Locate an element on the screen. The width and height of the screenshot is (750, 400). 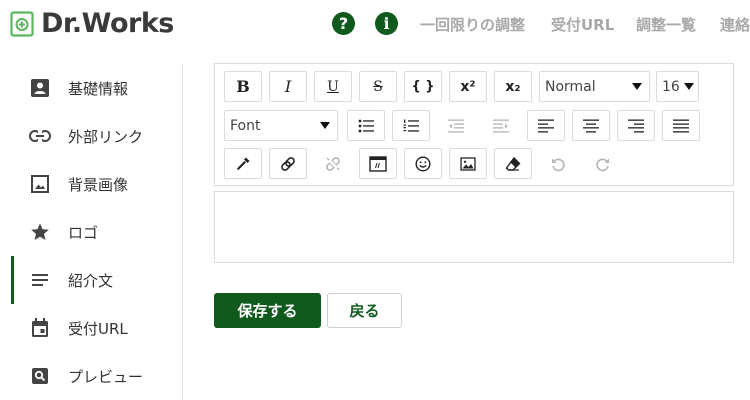
sidebar-item-label: ロゴ is located at coordinates (83, 232).